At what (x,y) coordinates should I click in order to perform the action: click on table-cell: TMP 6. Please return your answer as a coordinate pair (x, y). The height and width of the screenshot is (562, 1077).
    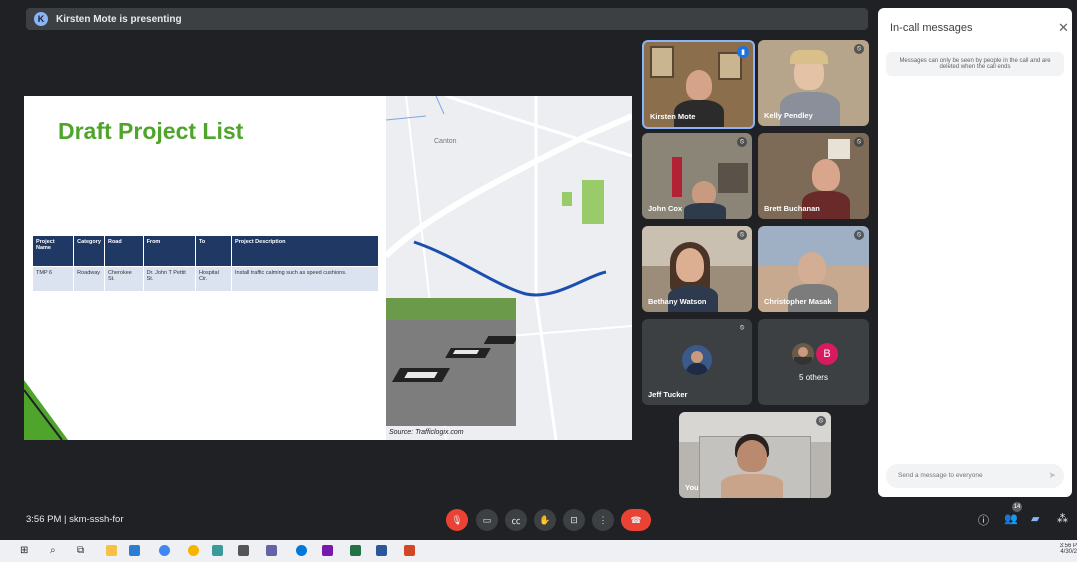
    Looking at the image, I should click on (53, 279).